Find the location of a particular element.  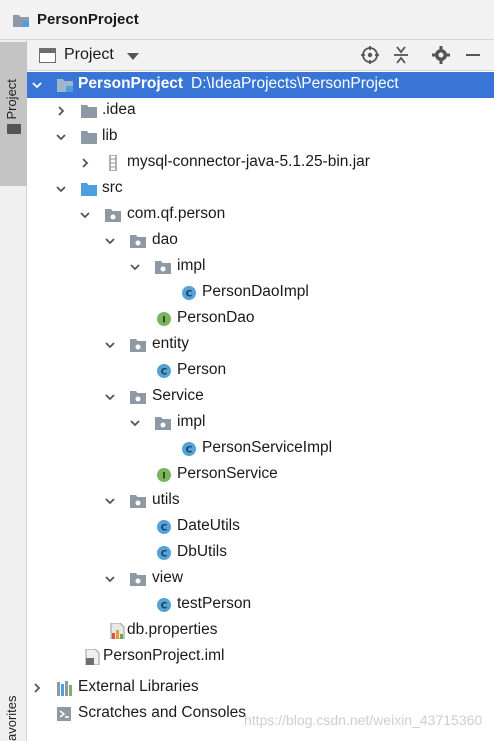

tree-row-test-person: C testPerson is located at coordinates (260, 605).